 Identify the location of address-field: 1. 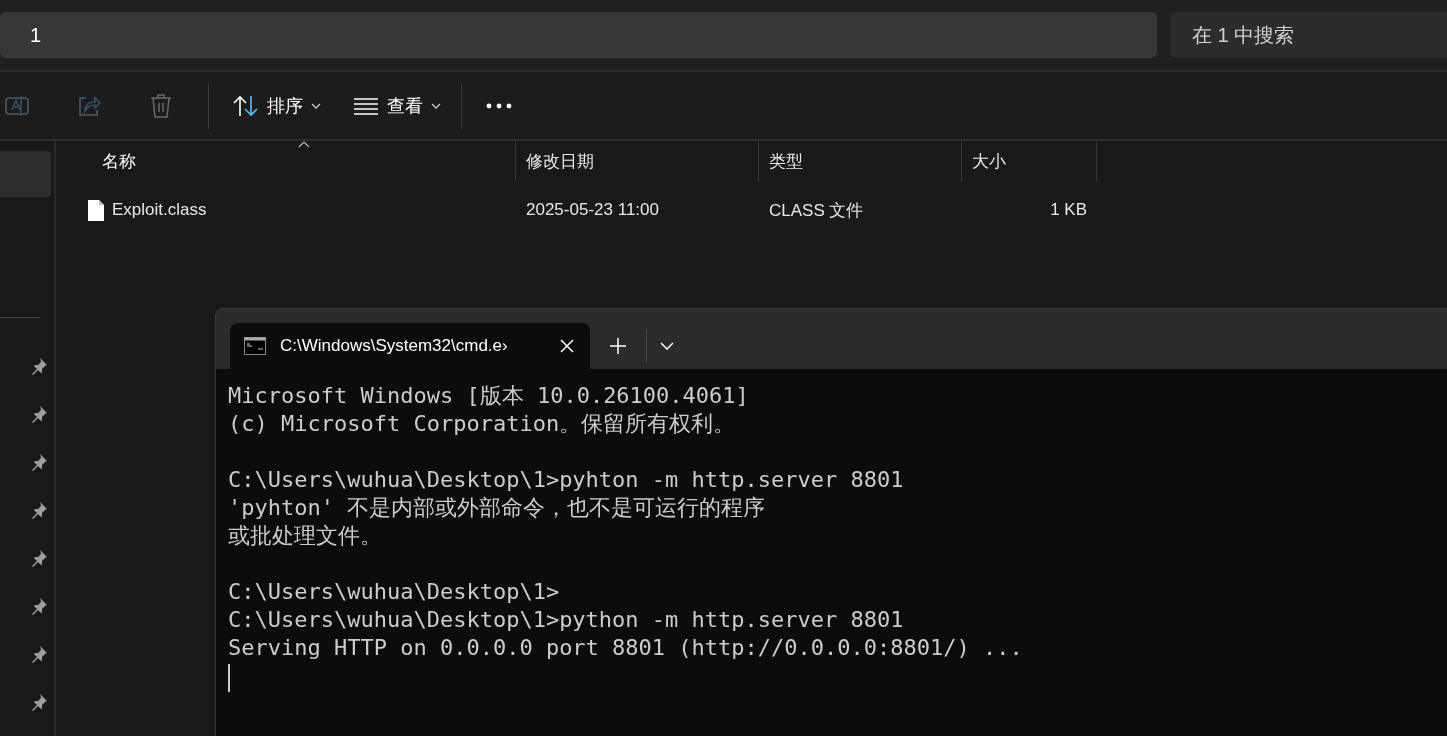
(578, 35).